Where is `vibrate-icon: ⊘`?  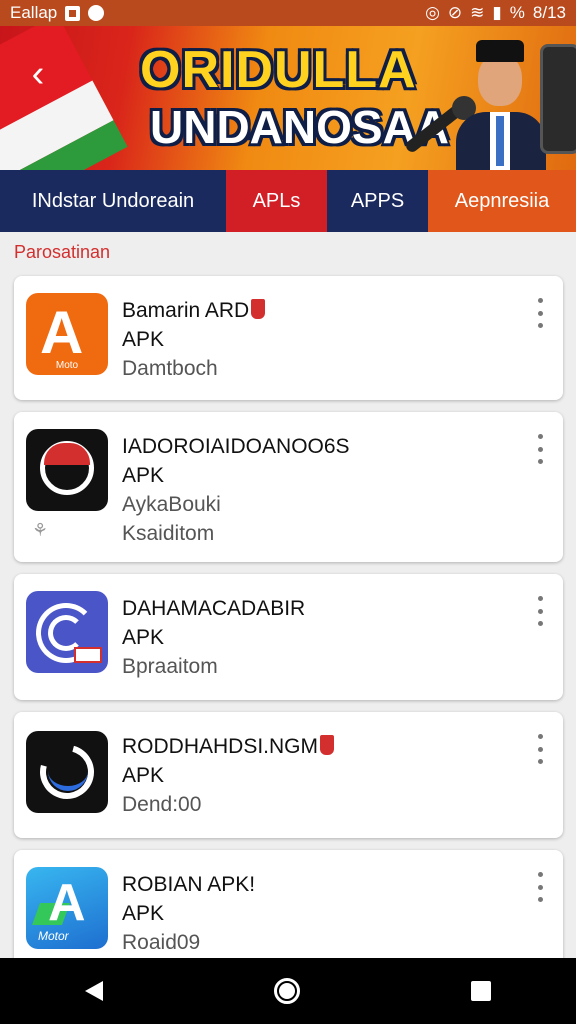 vibrate-icon: ⊘ is located at coordinates (455, 12).